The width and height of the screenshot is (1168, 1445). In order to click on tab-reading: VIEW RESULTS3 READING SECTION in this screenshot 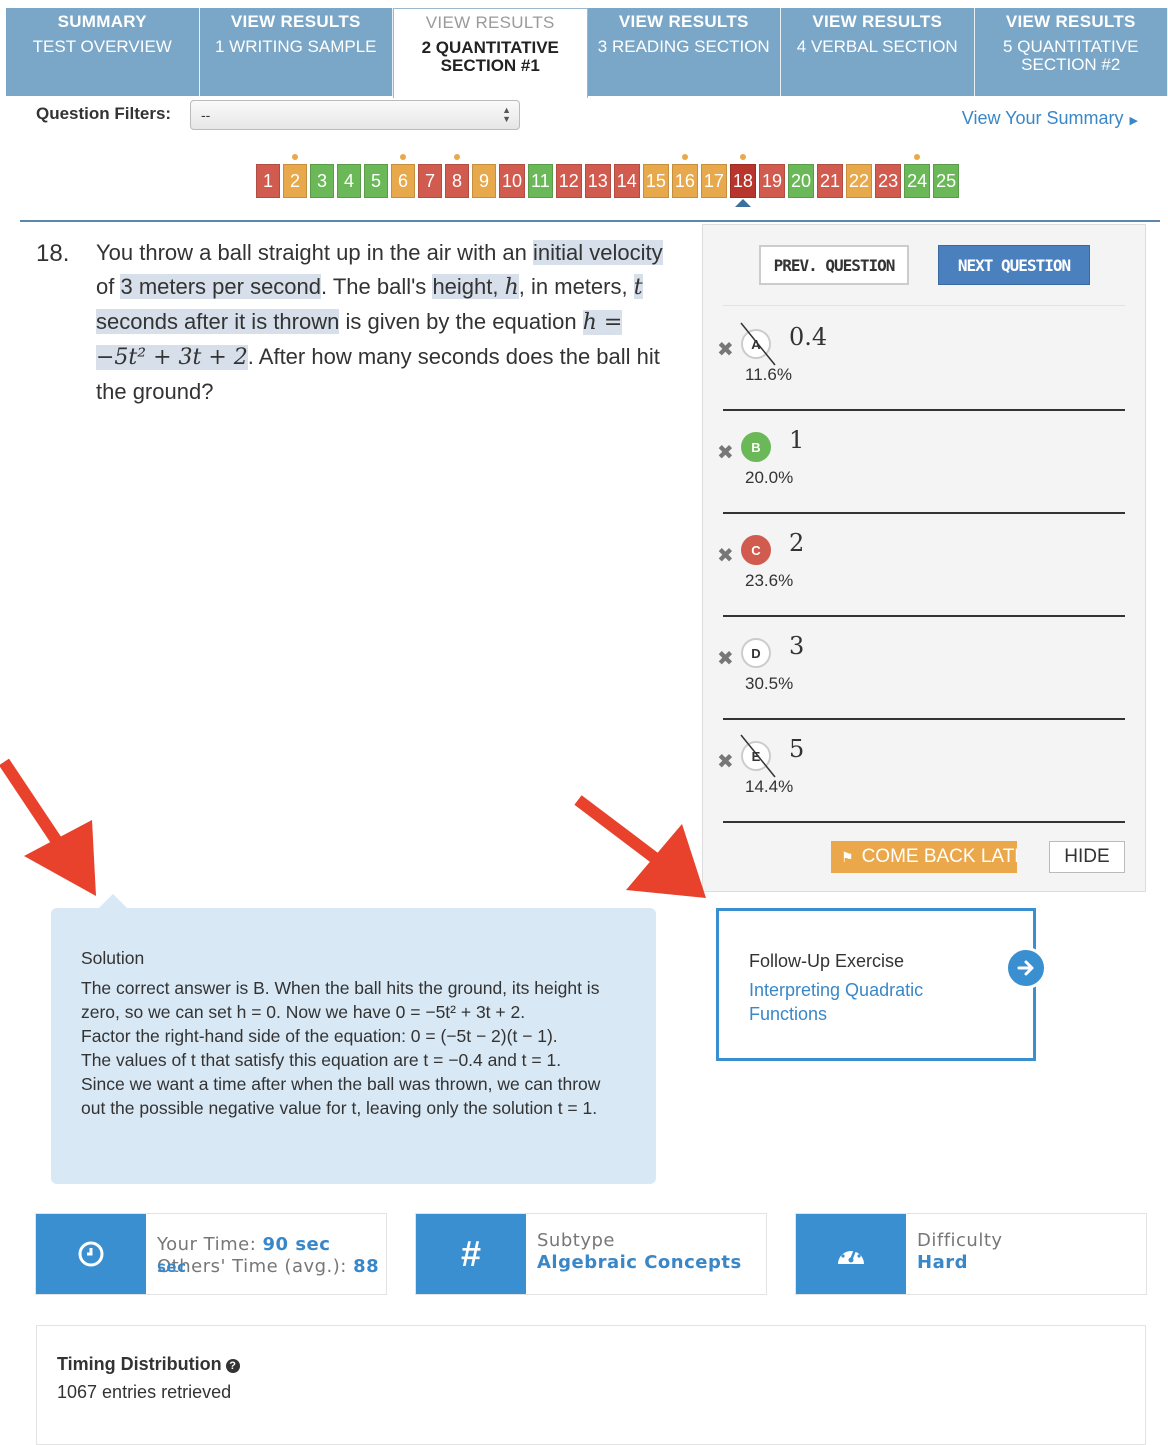, I will do `click(685, 52)`.